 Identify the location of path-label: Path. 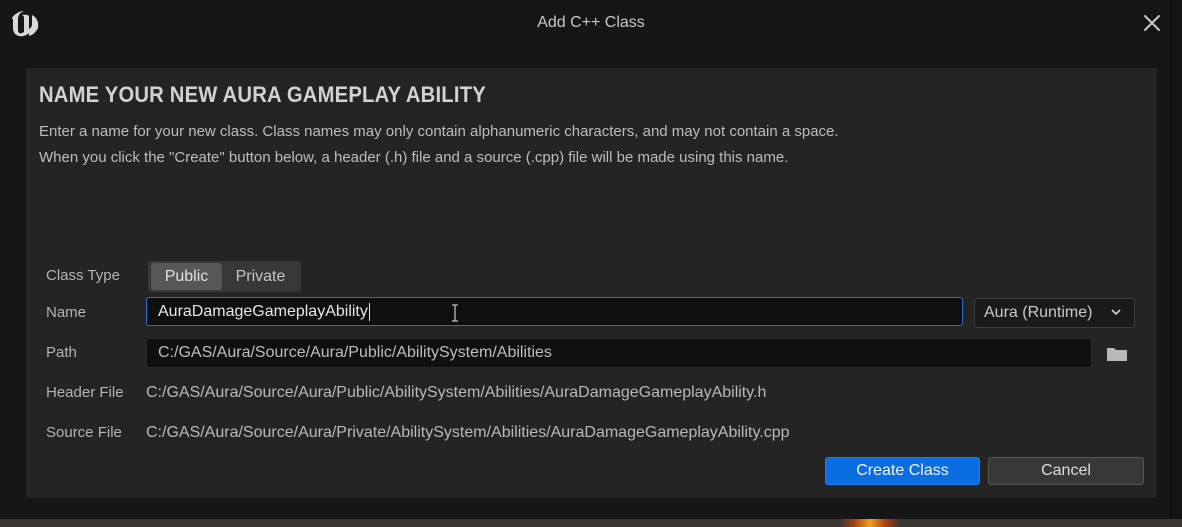
(61, 352).